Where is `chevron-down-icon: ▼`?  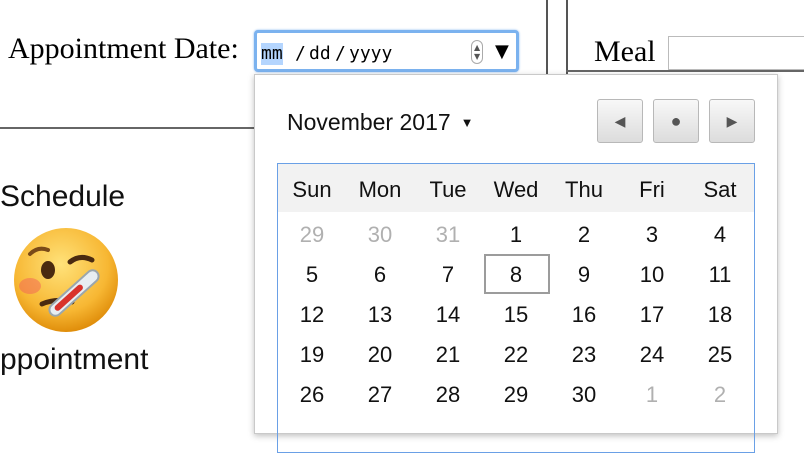
chevron-down-icon: ▼ is located at coordinates (477, 57).